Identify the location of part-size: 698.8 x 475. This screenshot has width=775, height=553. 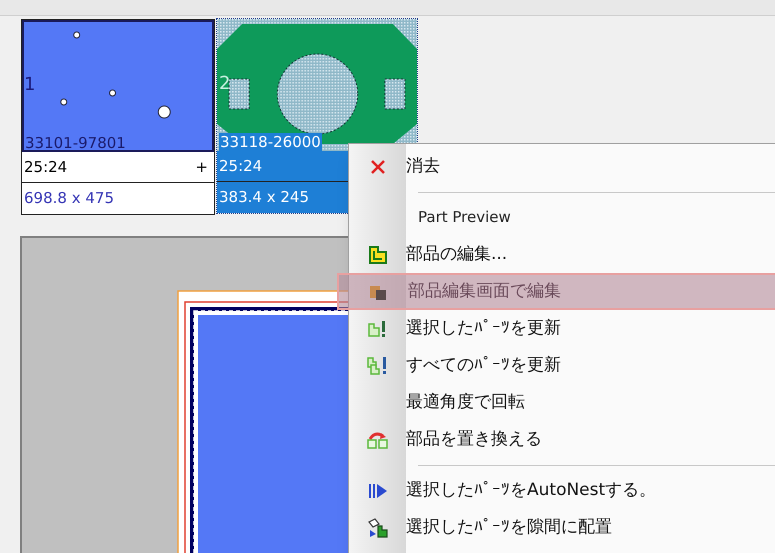
(69, 199).